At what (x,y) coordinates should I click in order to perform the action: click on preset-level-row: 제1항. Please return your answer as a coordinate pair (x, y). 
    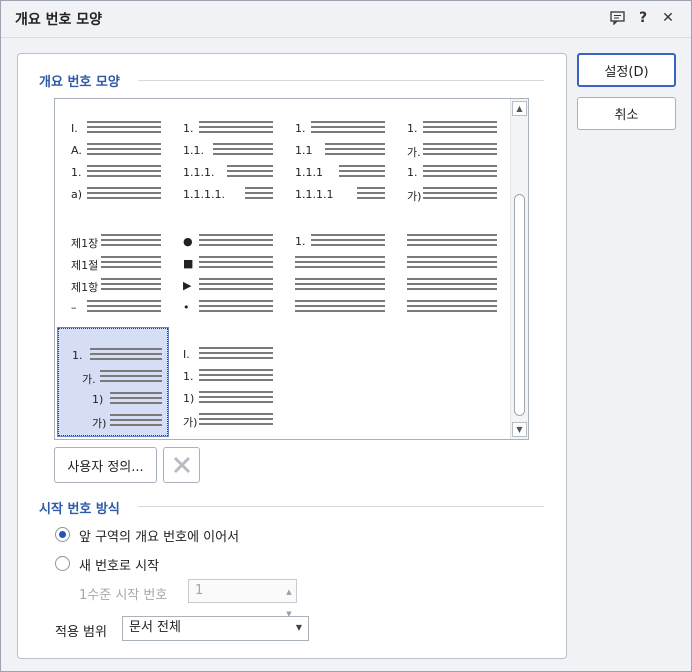
    Looking at the image, I should click on (117, 286).